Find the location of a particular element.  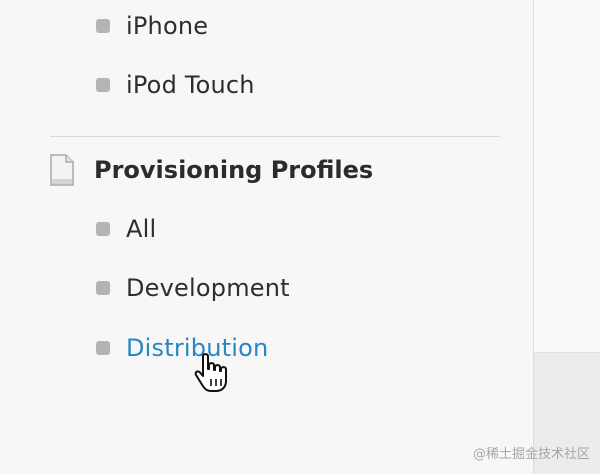

hand-pointer-icon is located at coordinates (210, 372).